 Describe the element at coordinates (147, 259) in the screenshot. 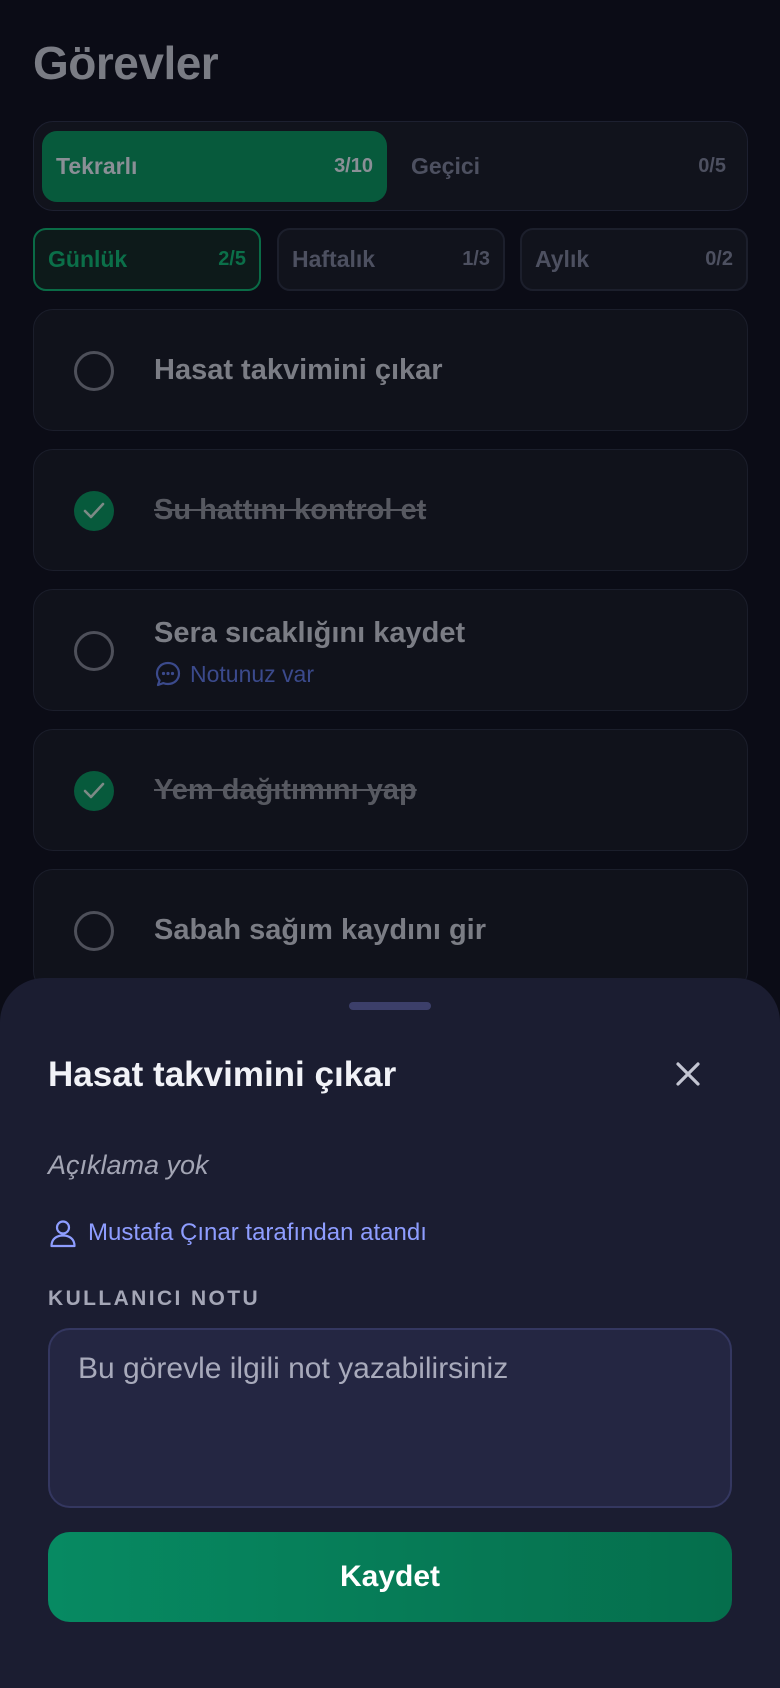

I see `period-tab-daily: Günlük 2/5` at that location.